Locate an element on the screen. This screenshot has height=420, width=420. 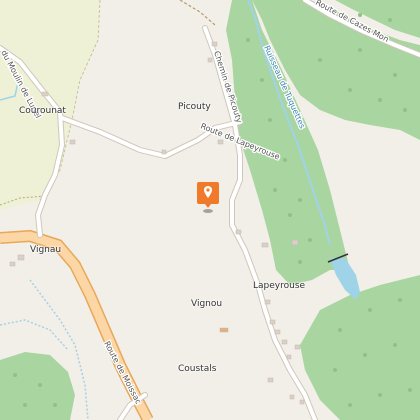
place-label-vignau: Vignau is located at coordinates (46, 250).